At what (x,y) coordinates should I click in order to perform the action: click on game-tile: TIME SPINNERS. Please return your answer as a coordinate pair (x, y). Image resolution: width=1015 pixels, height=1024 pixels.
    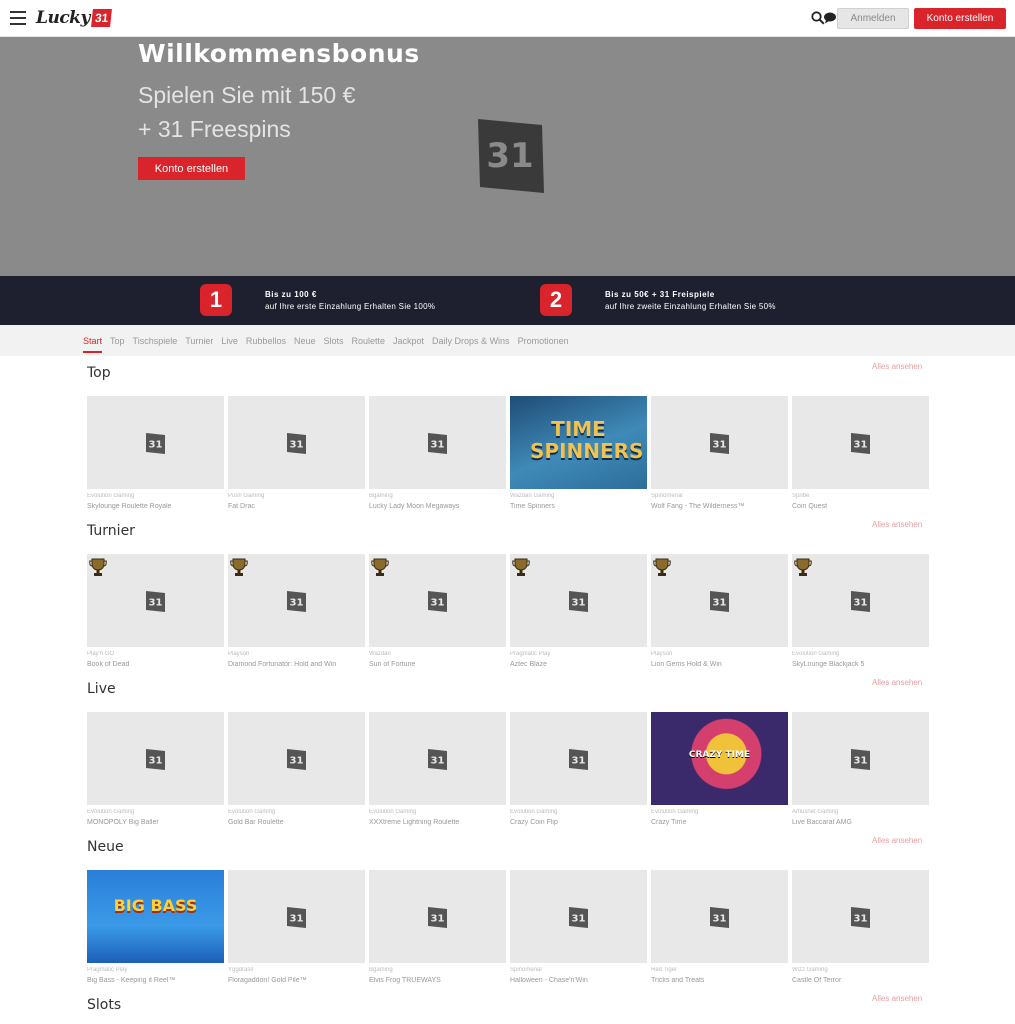
    Looking at the image, I should click on (578, 442).